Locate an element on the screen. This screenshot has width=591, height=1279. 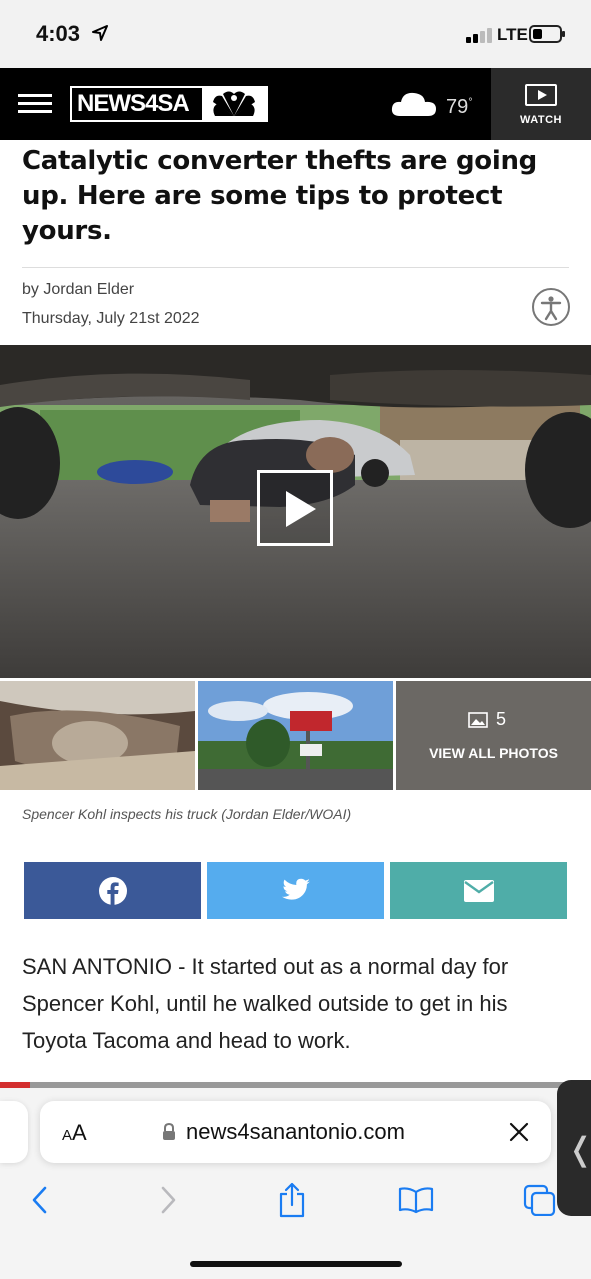
email-icon is located at coordinates (478, 890).